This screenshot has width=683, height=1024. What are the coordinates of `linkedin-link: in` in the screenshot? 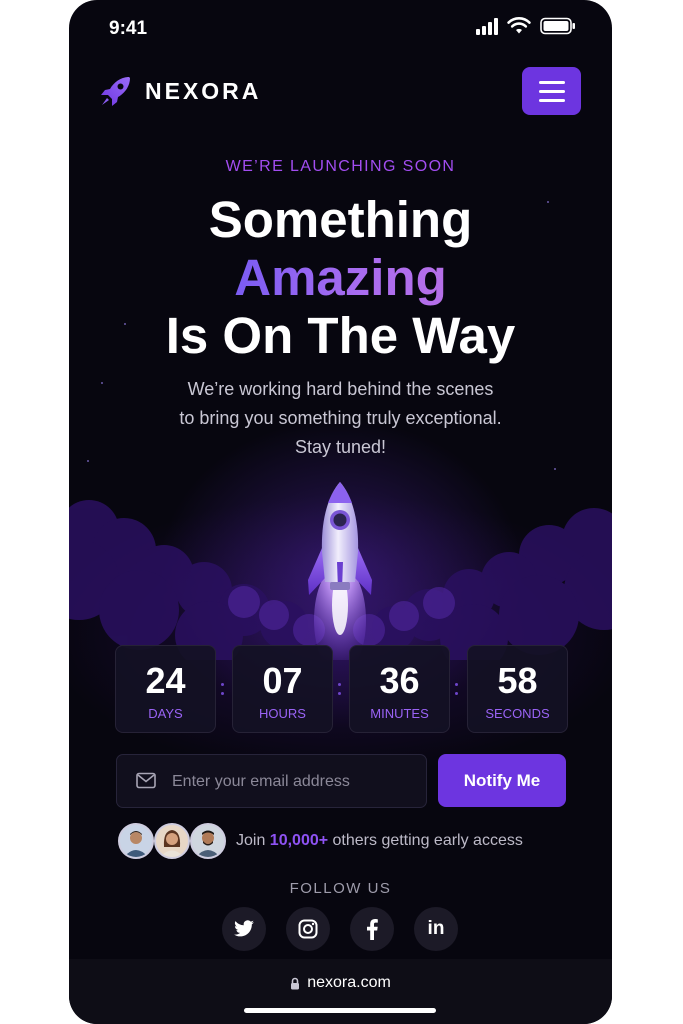 It's located at (436, 929).